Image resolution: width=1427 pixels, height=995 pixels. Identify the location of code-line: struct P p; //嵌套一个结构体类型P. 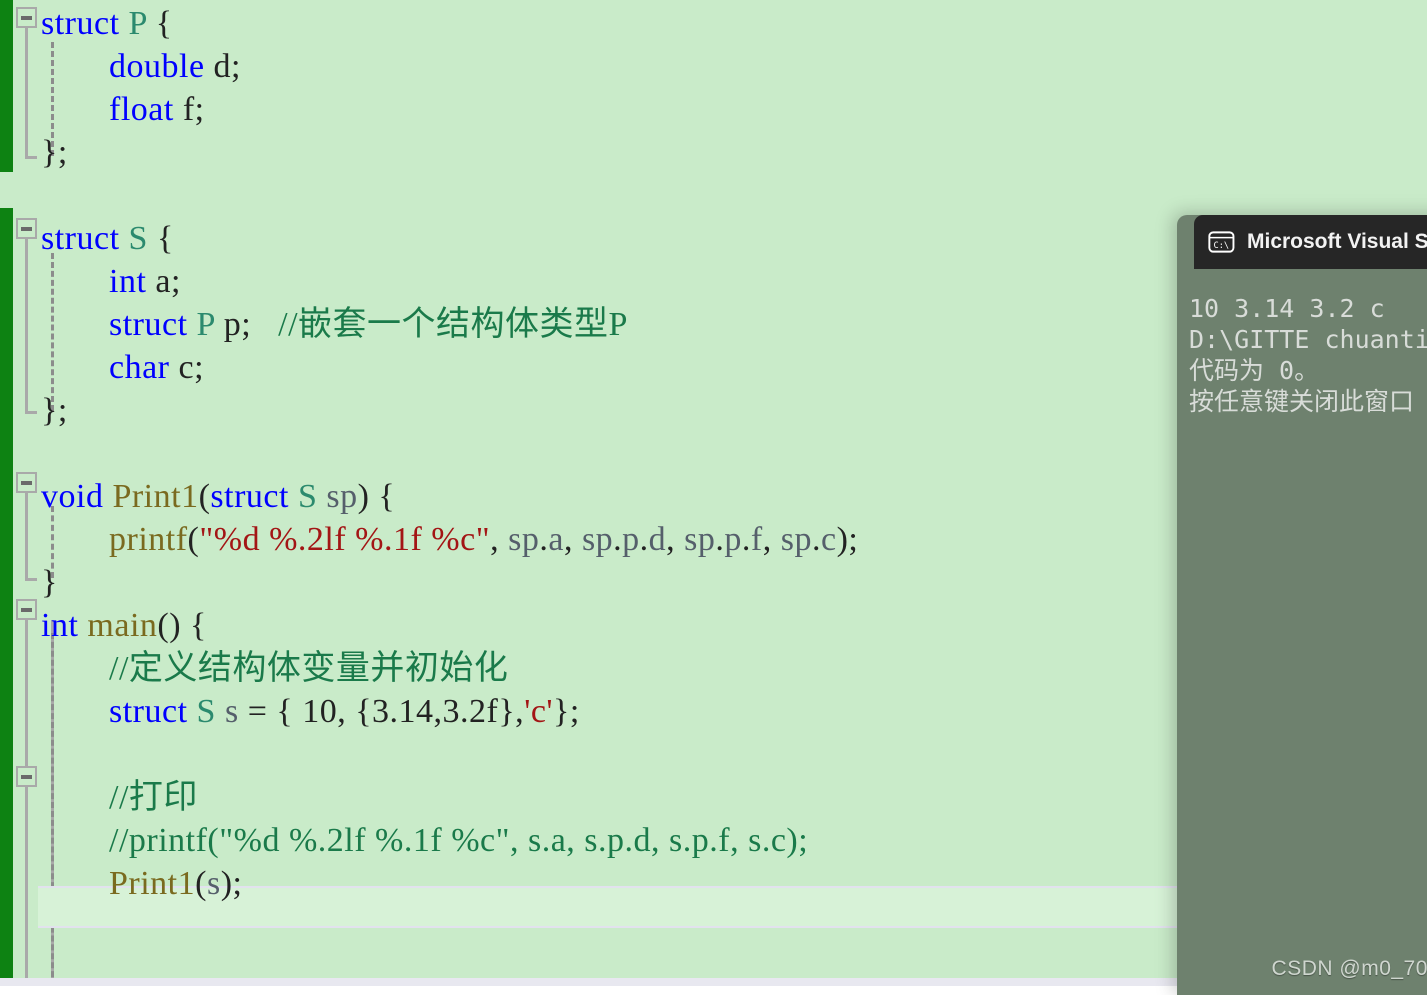
(368, 324).